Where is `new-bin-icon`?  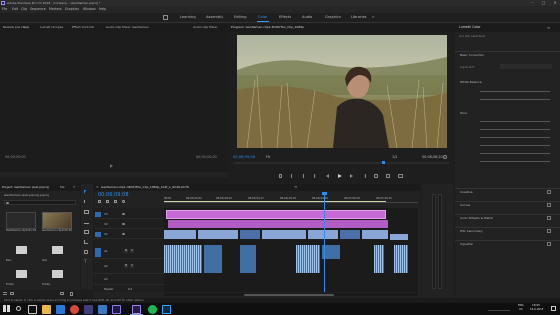
new-bin-icon is located at coordinates (62, 293).